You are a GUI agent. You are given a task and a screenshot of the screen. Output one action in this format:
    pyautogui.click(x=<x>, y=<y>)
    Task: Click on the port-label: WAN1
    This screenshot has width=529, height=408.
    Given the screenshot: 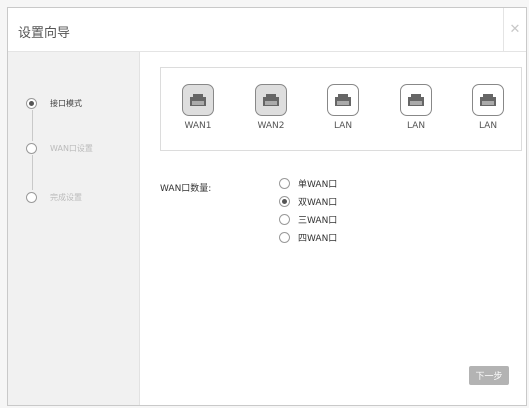 What is the action you would take?
    pyautogui.click(x=198, y=126)
    